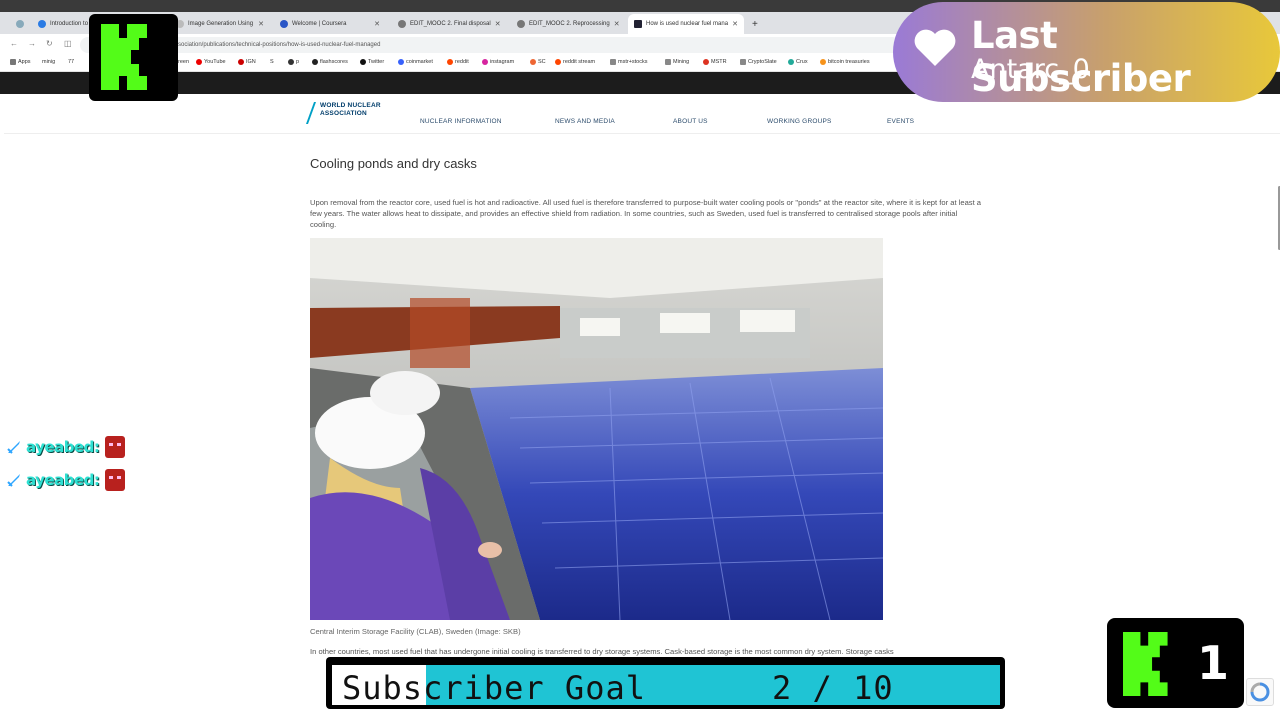 The image size is (1280, 720). I want to click on nav-events: EVENTS, so click(900, 121).